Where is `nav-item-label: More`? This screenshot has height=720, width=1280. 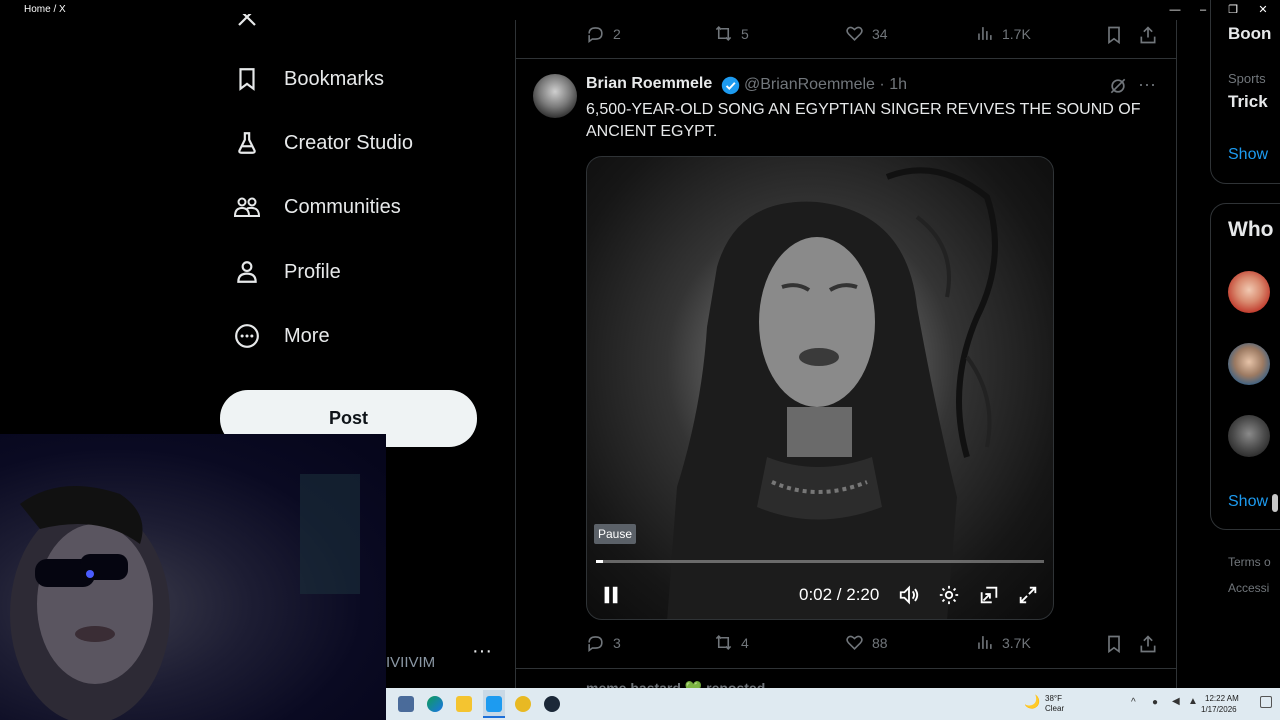 nav-item-label: More is located at coordinates (307, 335).